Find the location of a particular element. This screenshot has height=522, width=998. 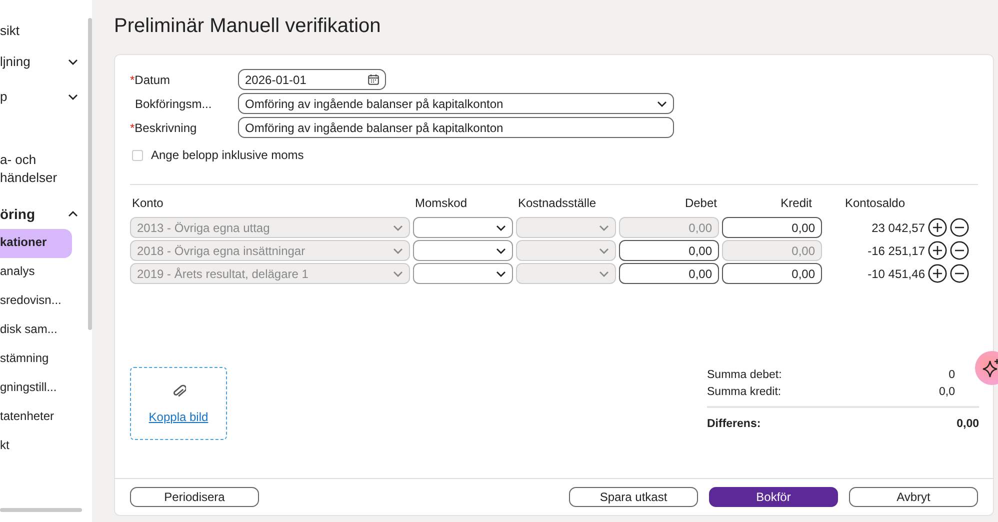

column-header: Kontosaldo is located at coordinates (875, 203).